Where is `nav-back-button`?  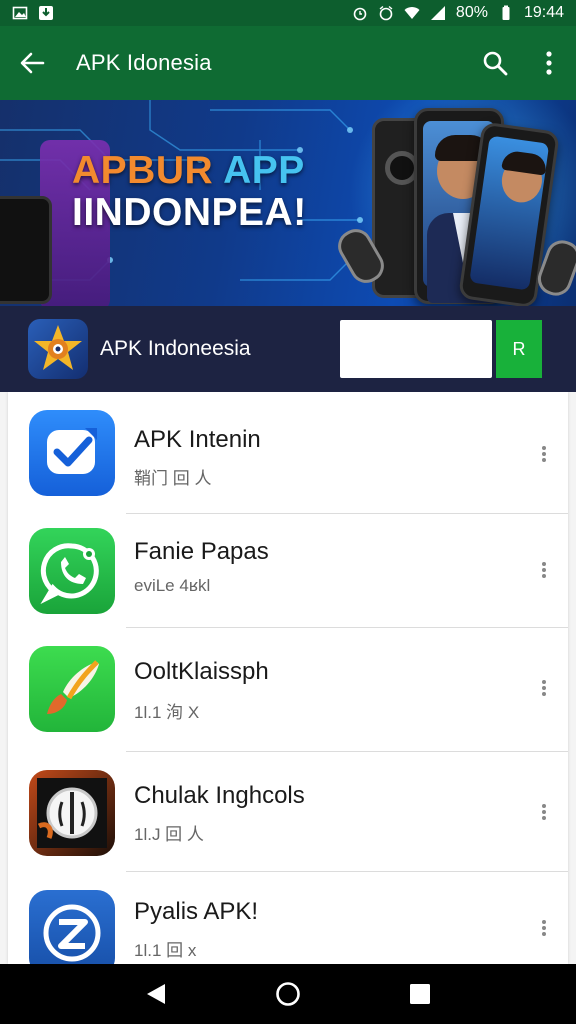
nav-back-button is located at coordinates (156, 994).